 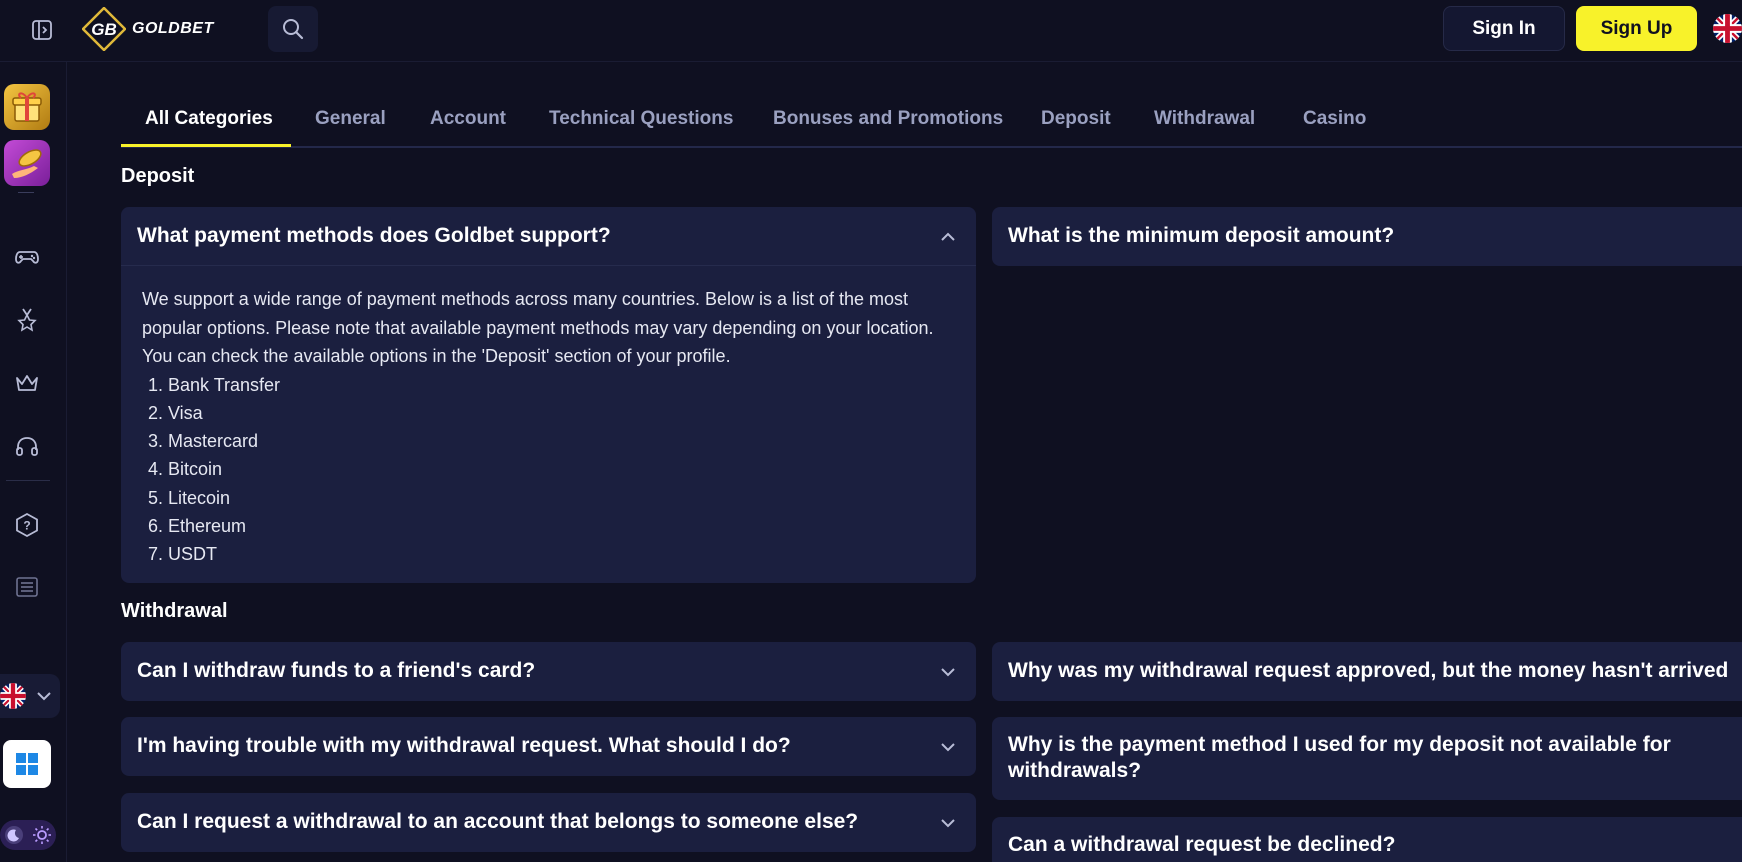 I want to click on gamepad-icon, so click(x=27, y=257).